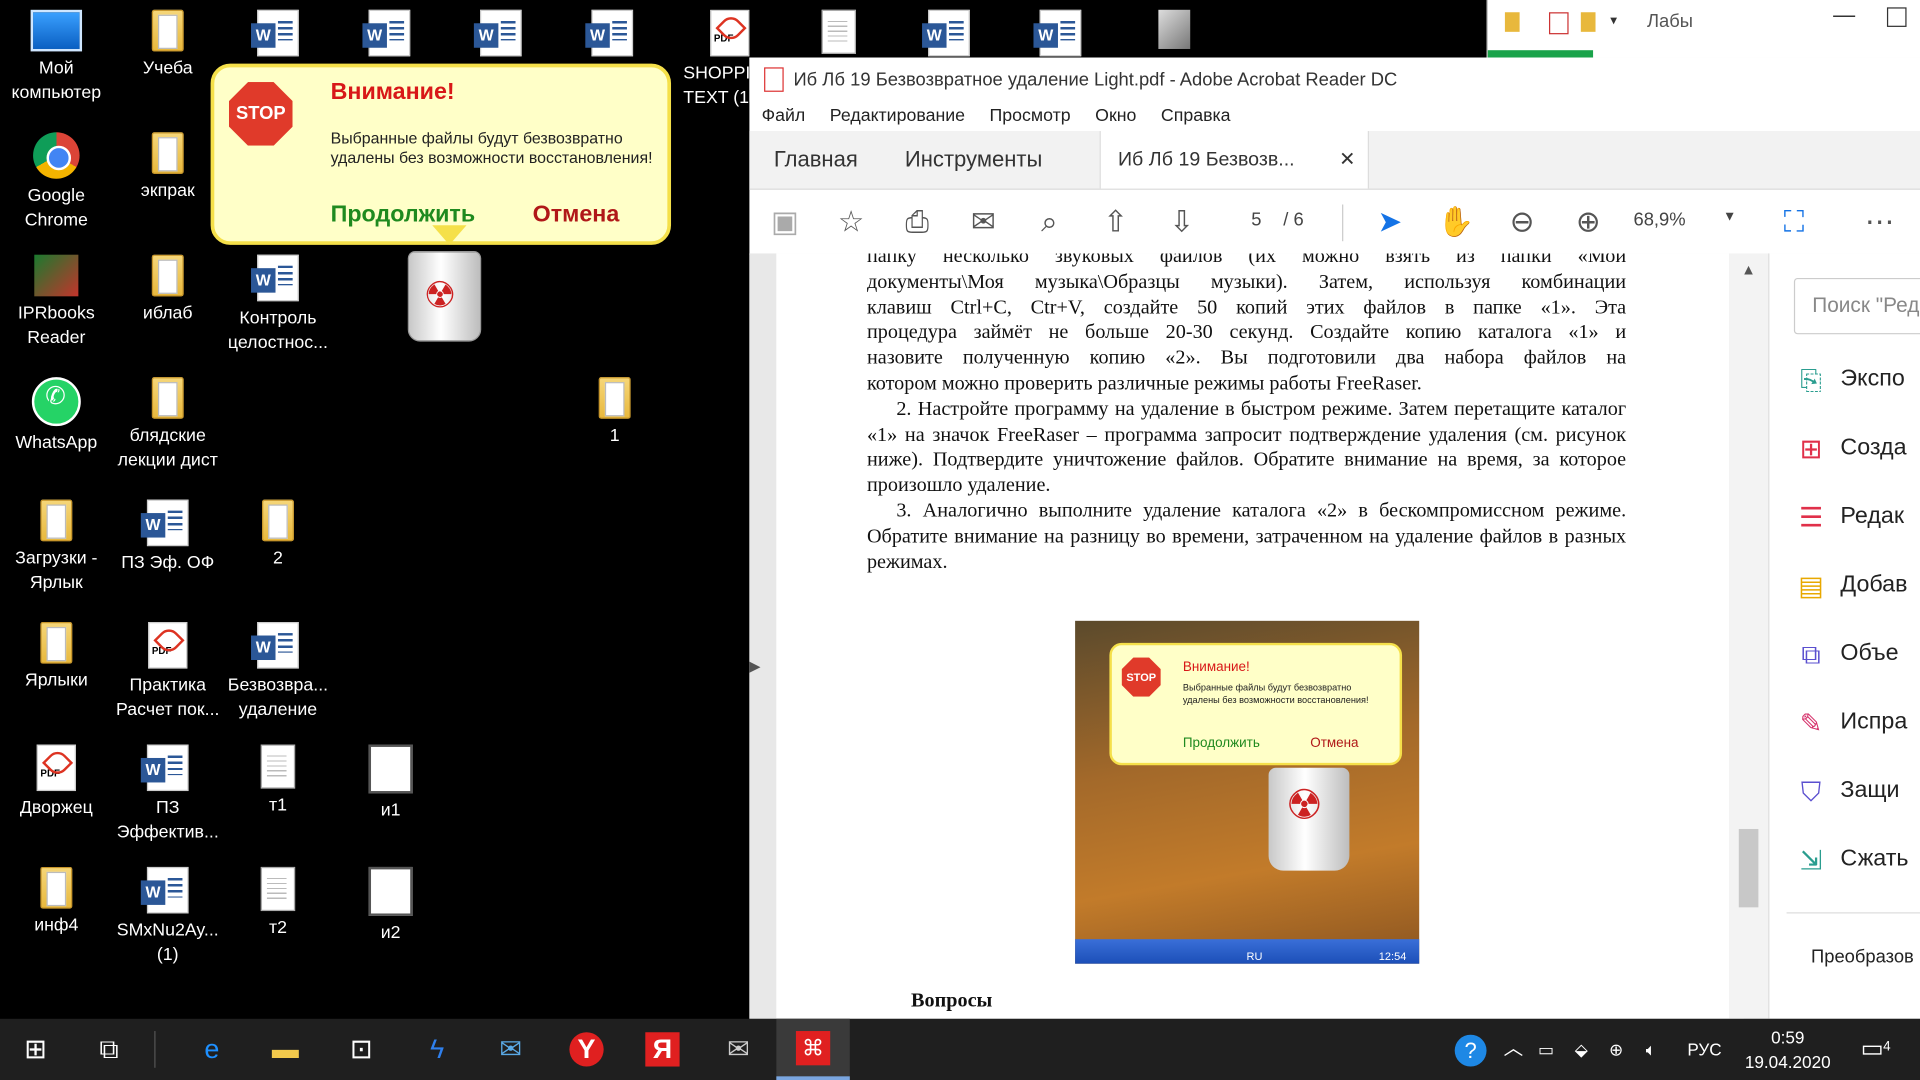  Describe the element at coordinates (816, 160) in the screenshot. I see `tab-home: Главная` at that location.